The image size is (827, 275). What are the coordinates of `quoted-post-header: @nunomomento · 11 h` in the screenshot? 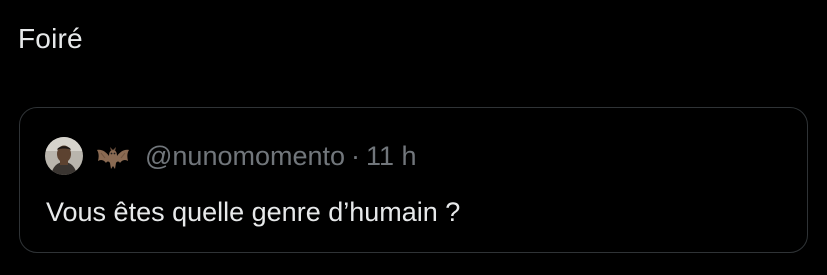 It's located at (231, 156).